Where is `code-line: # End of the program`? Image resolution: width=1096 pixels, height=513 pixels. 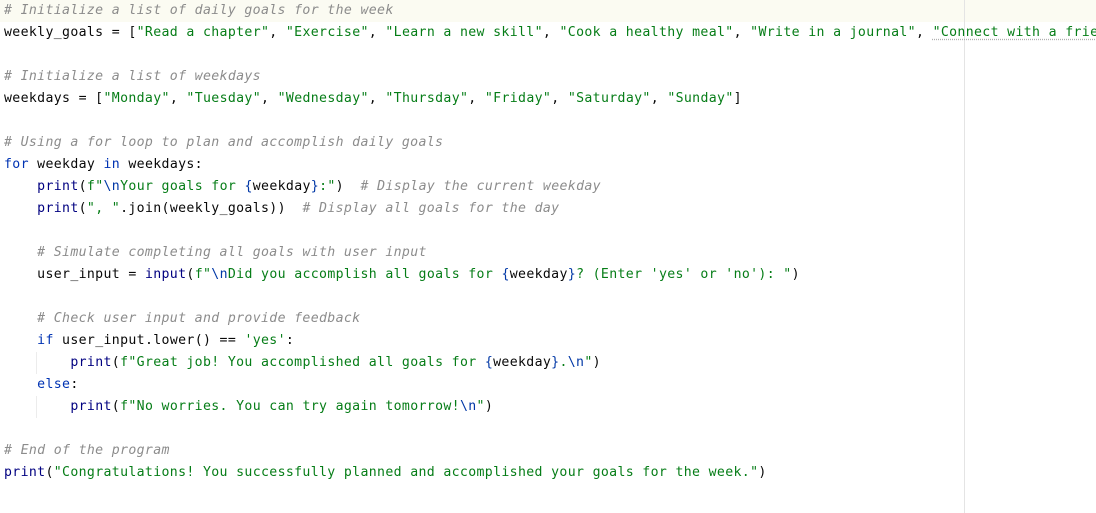 code-line: # End of the program is located at coordinates (550, 451).